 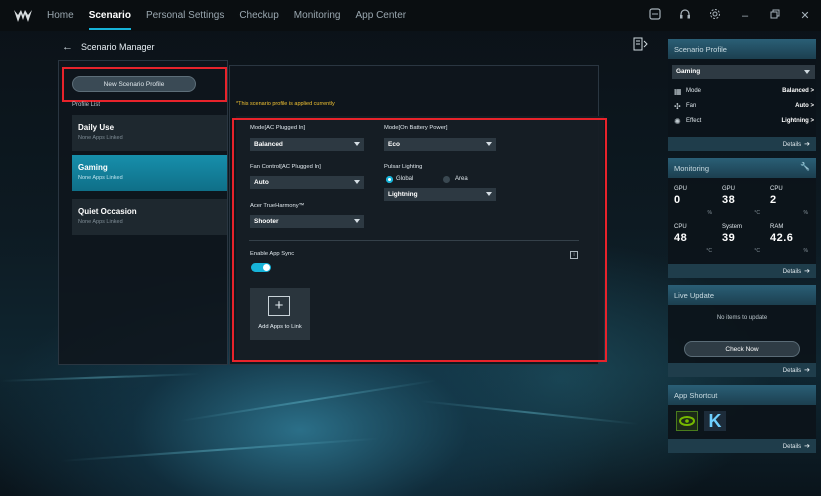 I want to click on mode-row: ▦ Mode Balanced >, so click(x=744, y=93).